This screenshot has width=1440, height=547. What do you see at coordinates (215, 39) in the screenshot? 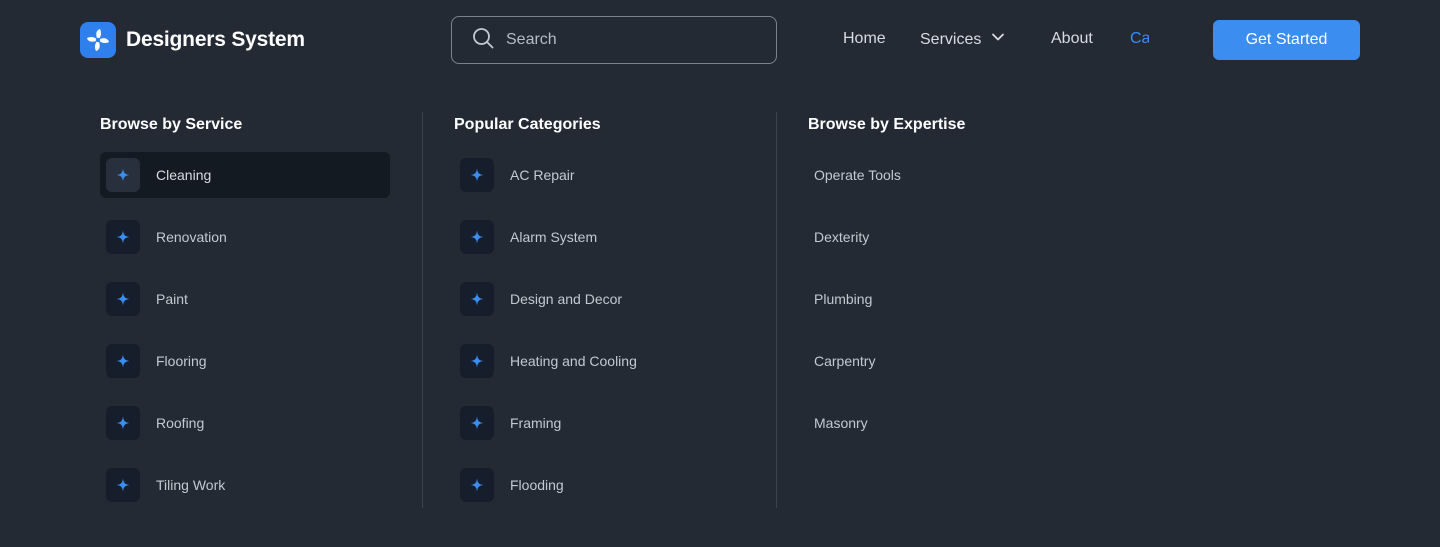
I see `brand-name: Designers System` at bounding box center [215, 39].